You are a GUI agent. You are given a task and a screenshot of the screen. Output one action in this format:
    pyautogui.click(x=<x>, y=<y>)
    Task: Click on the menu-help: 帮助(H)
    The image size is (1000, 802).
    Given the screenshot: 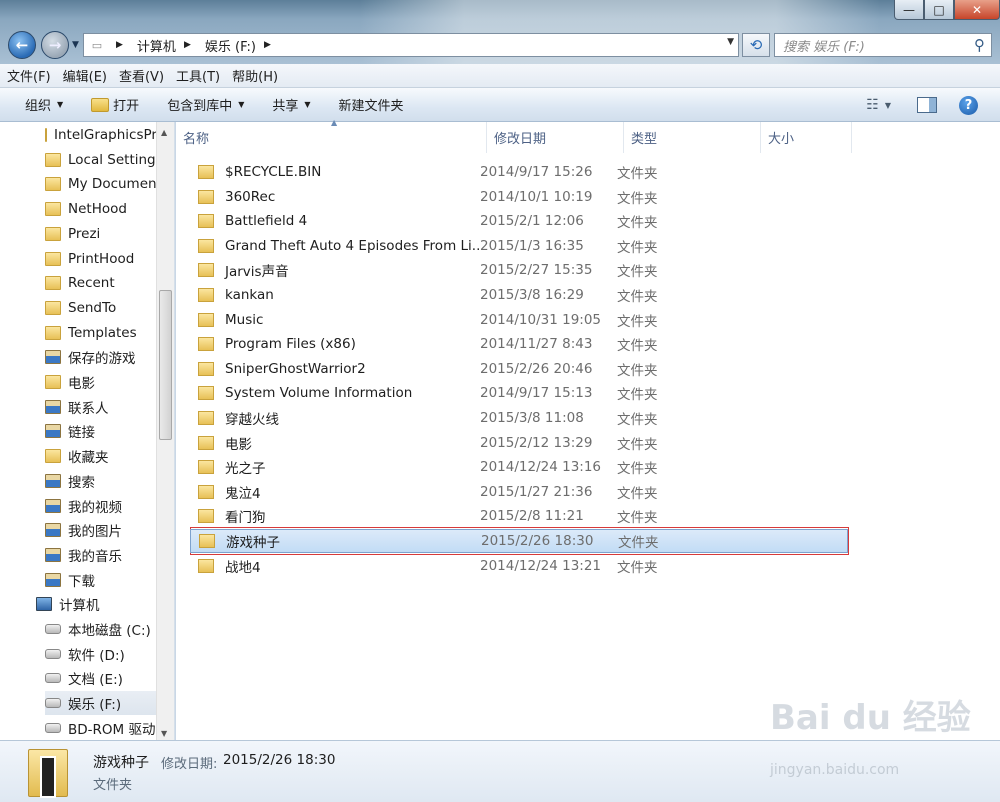 What is the action you would take?
    pyautogui.click(x=255, y=75)
    